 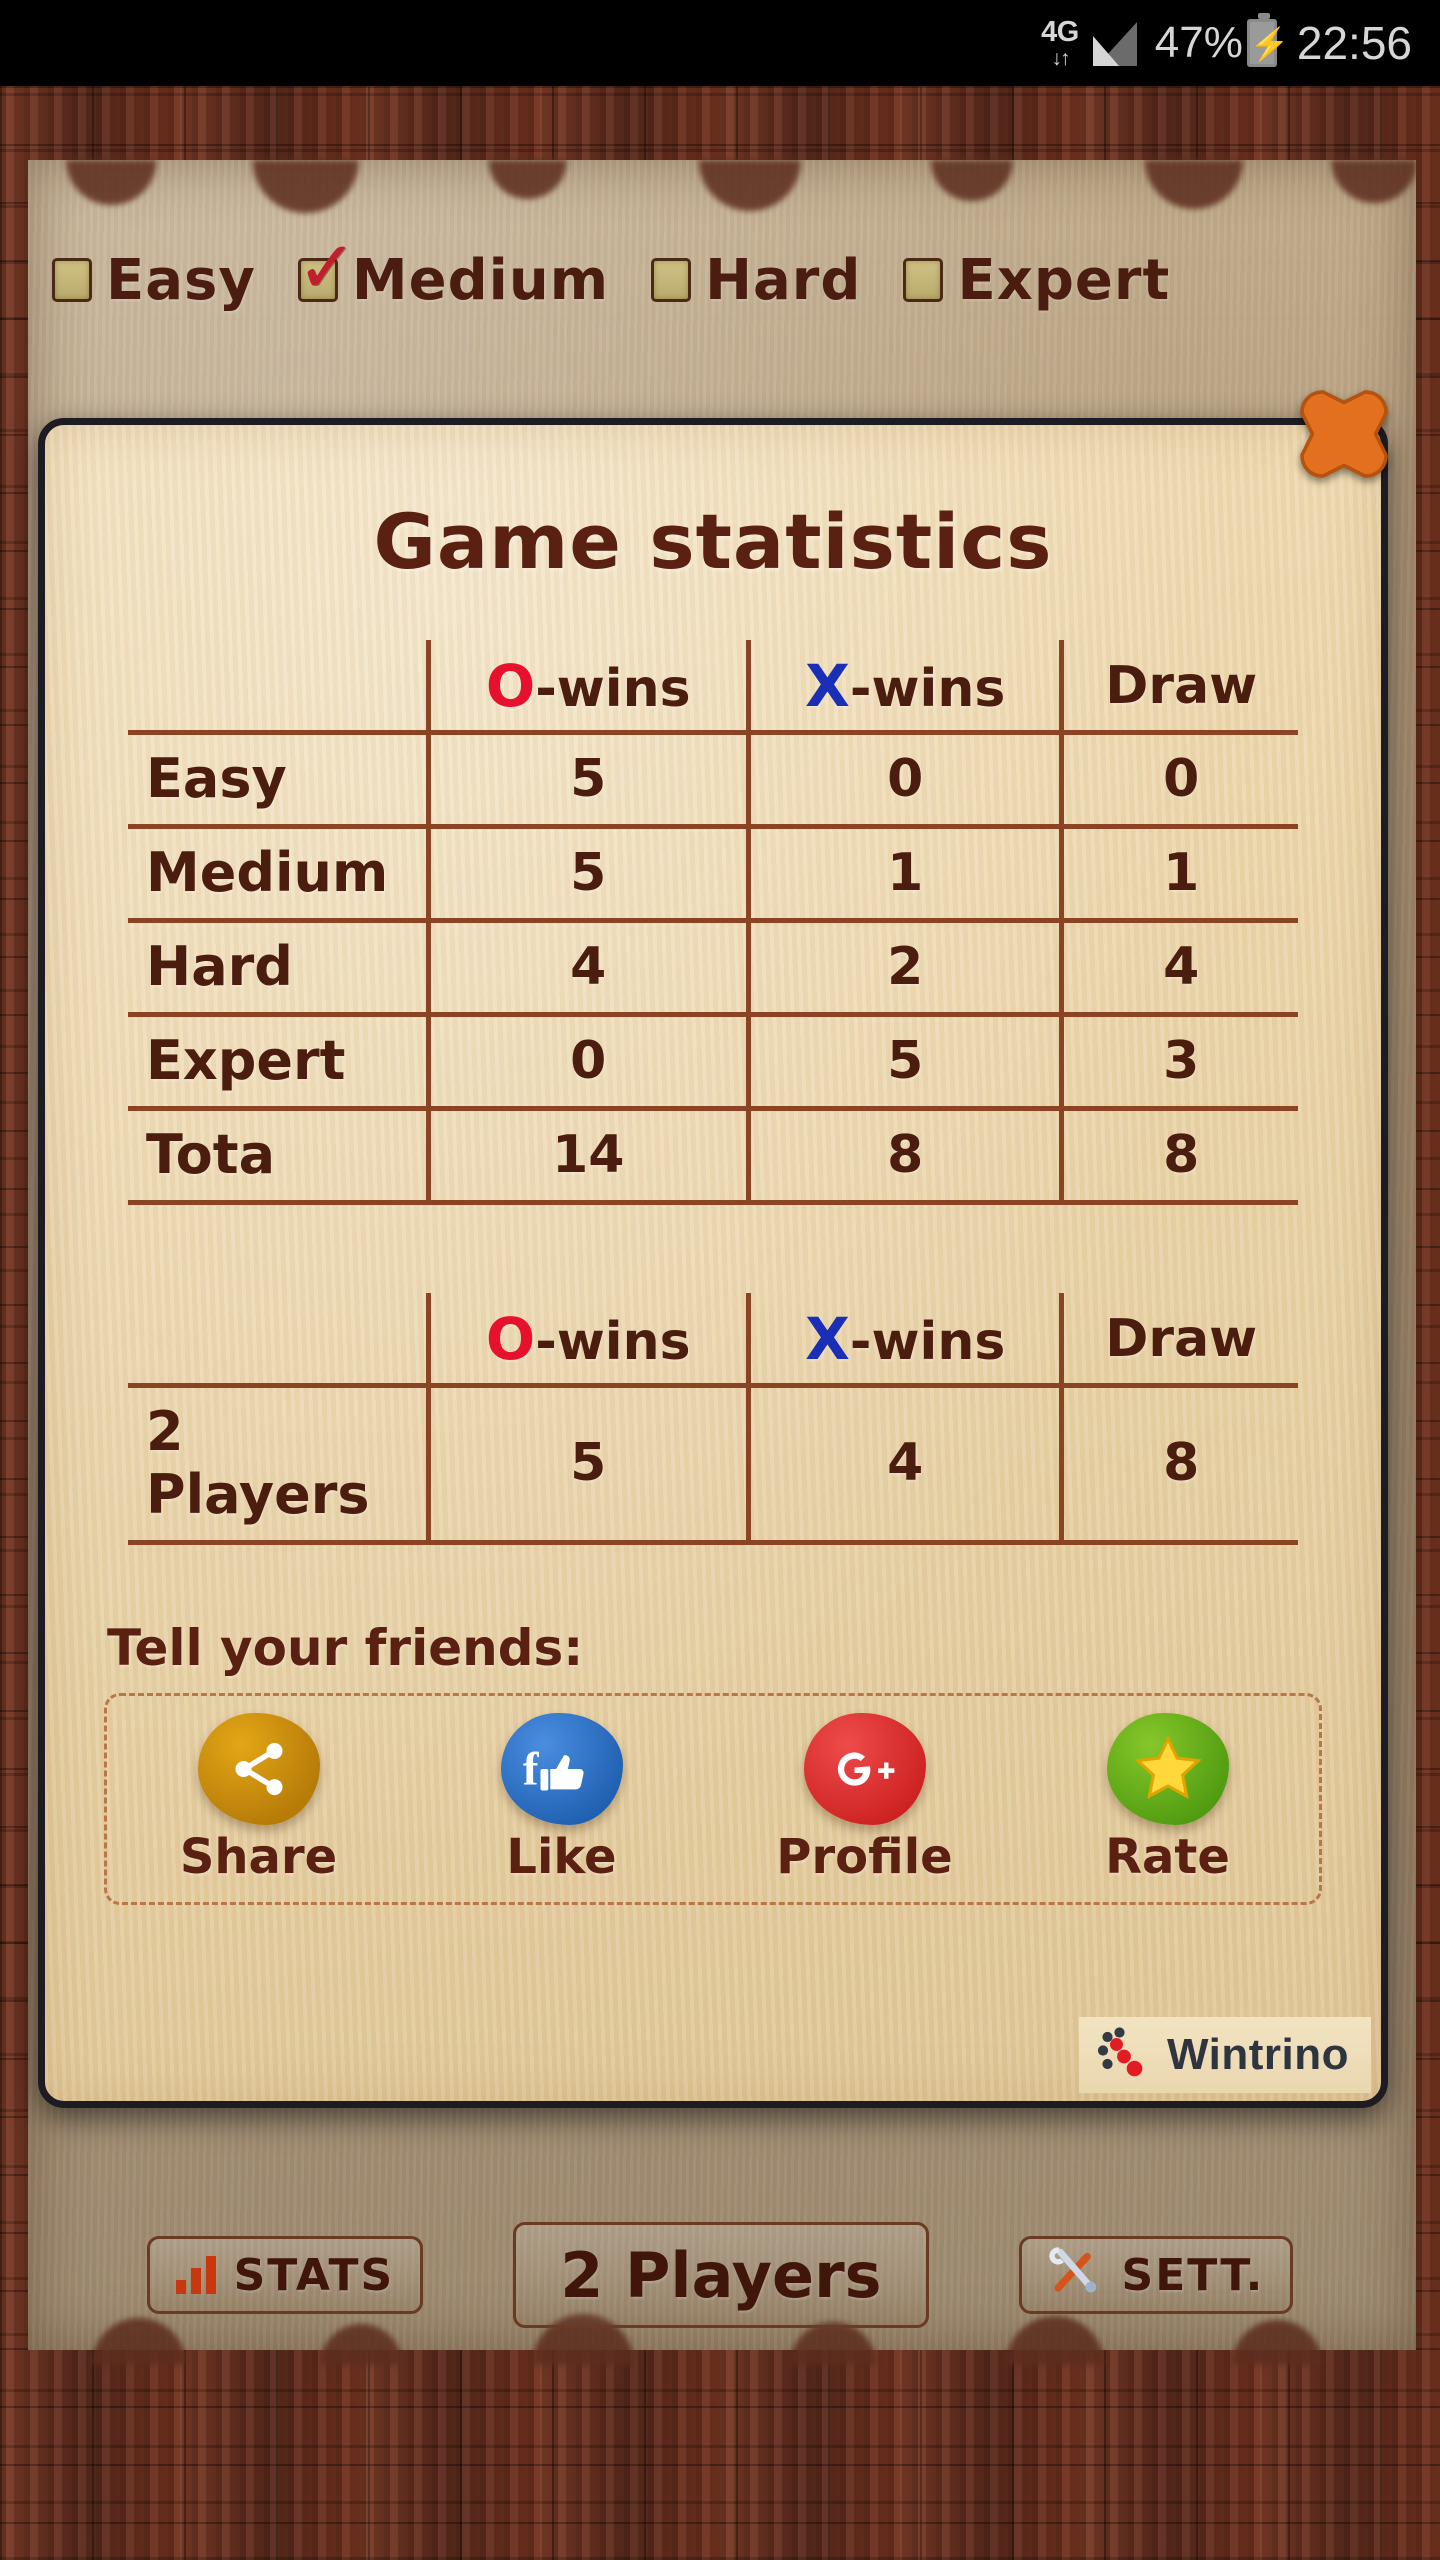 I want to click on share-buttons-container: Share f Like Profile Rate, so click(x=713, y=1799).